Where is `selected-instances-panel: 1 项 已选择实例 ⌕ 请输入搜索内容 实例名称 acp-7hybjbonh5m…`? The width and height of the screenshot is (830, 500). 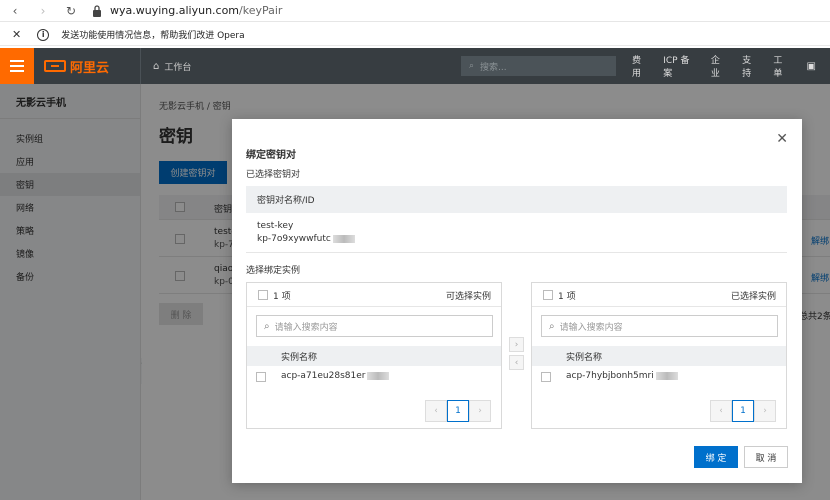
selected-instances-panel: 1 项 已选择实例 ⌕ 请输入搜索内容 实例名称 acp-7hybjbonh5m… is located at coordinates (659, 355).